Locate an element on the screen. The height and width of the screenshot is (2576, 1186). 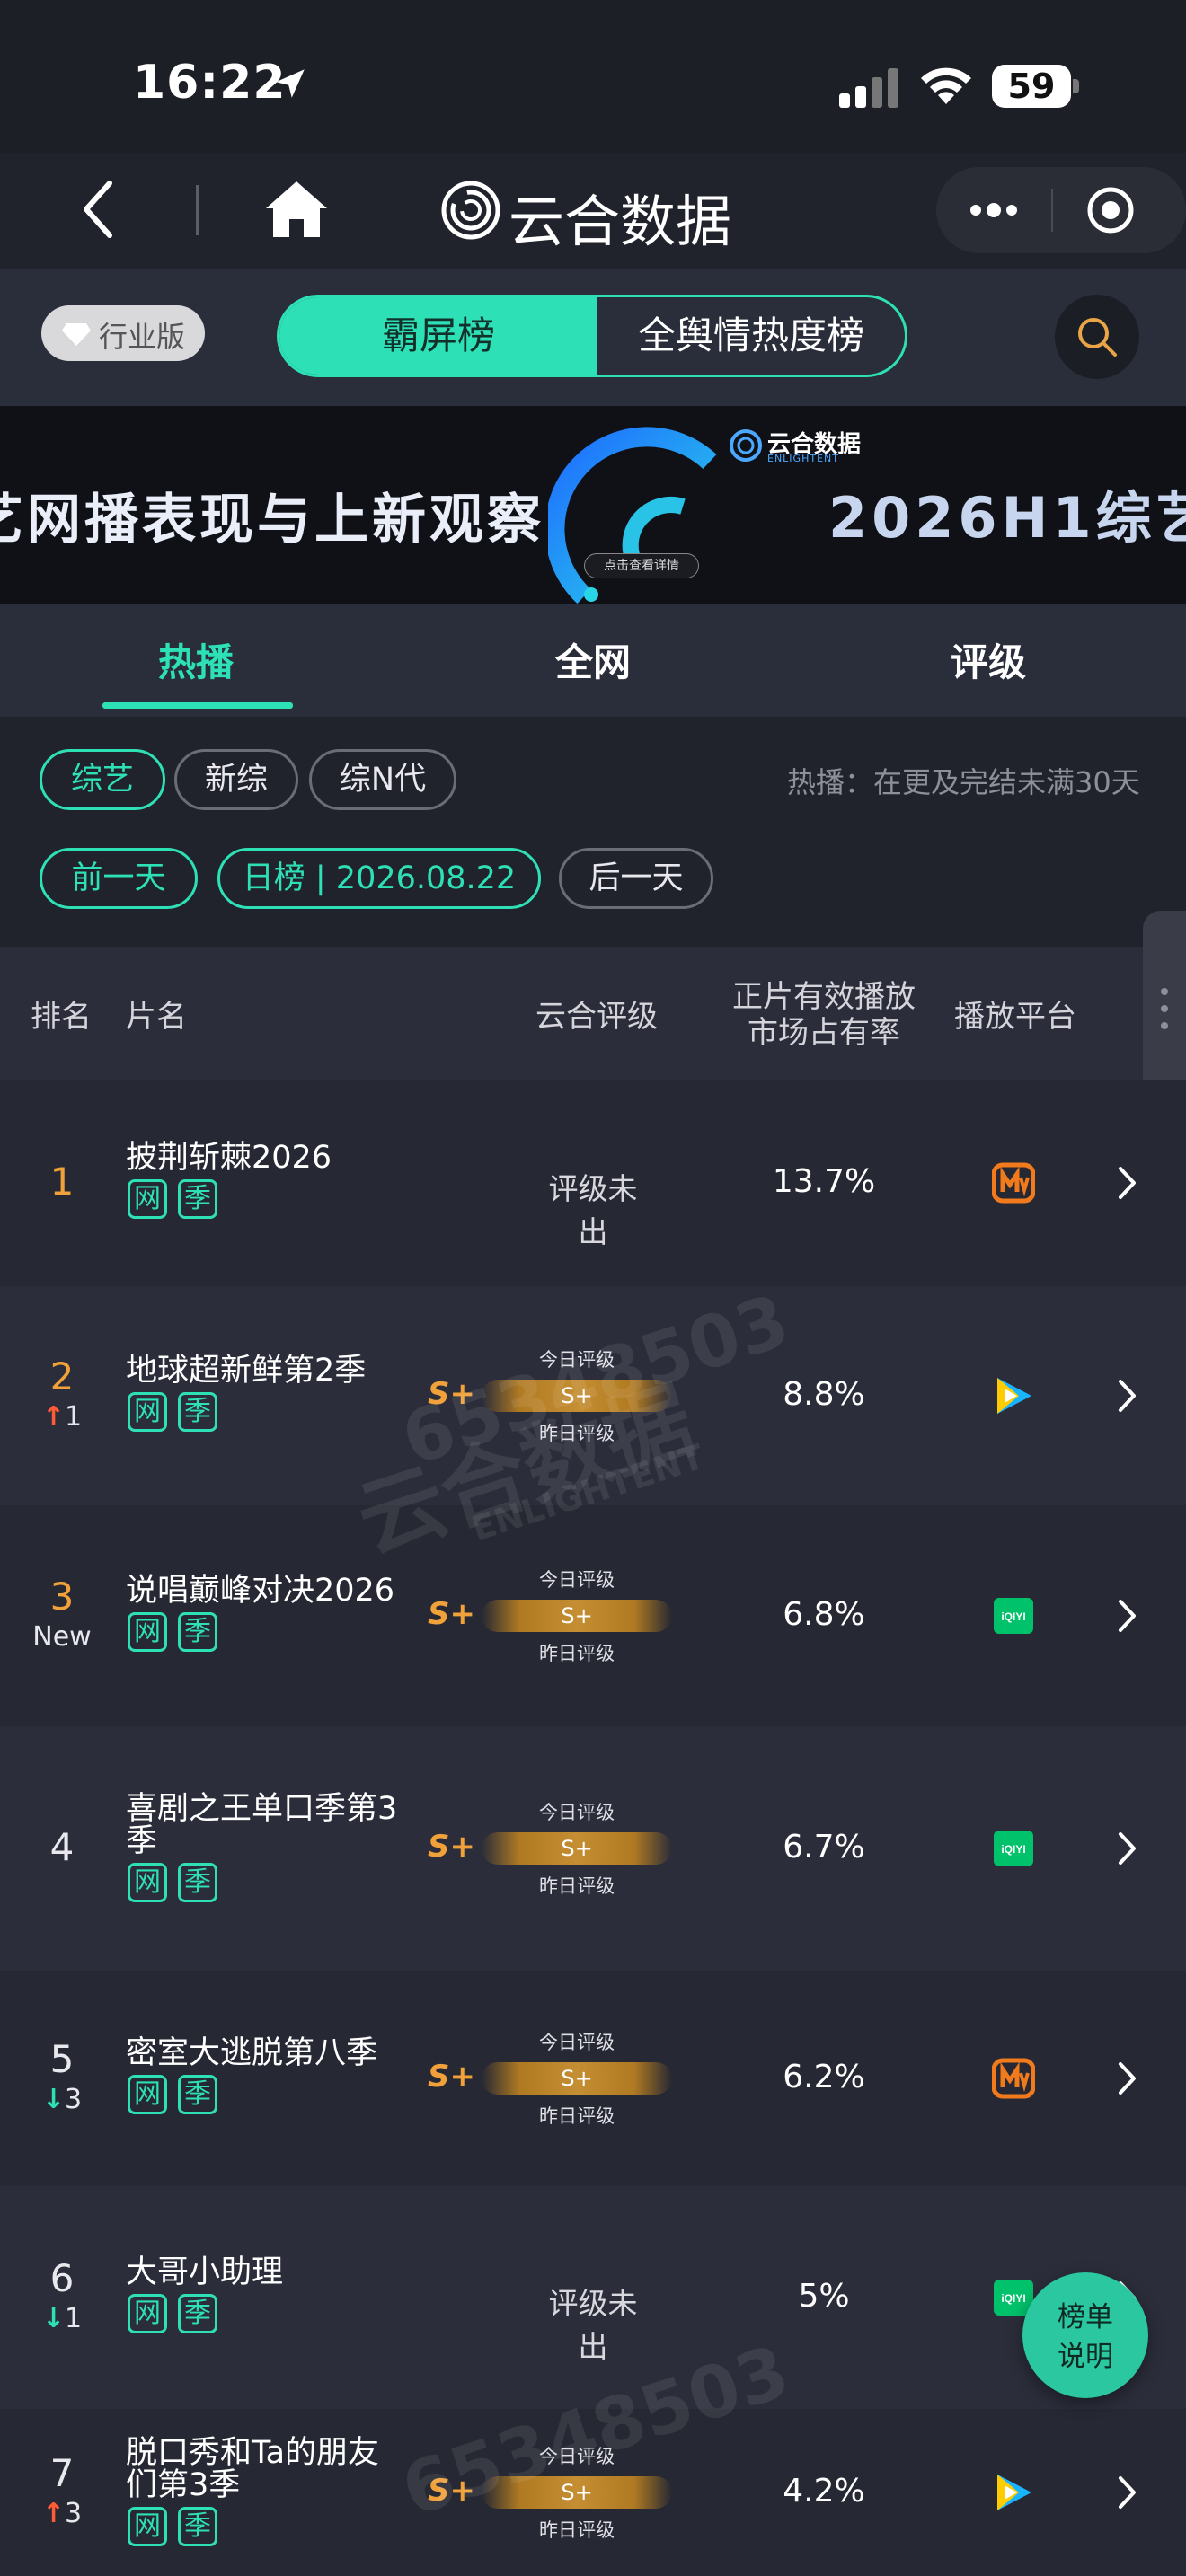
rank-change-value: New is located at coordinates (62, 1637).